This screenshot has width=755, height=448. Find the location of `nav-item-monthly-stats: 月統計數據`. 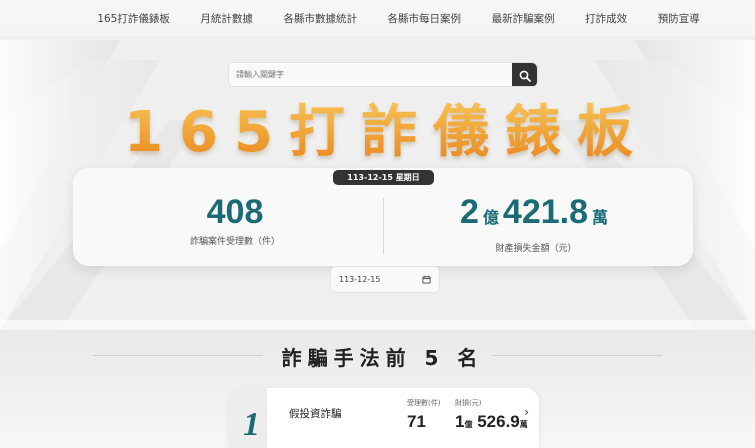

nav-item-monthly-stats: 月統計數據 is located at coordinates (226, 18).